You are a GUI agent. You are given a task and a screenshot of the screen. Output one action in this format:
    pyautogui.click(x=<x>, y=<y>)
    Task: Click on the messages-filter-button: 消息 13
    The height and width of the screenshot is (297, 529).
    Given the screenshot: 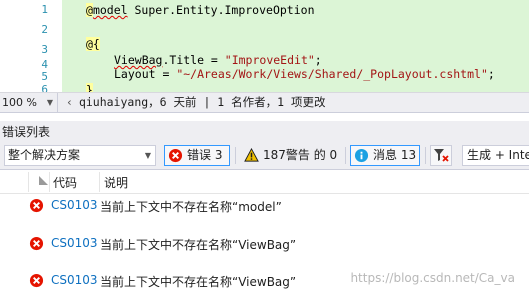 What is the action you would take?
    pyautogui.click(x=385, y=155)
    